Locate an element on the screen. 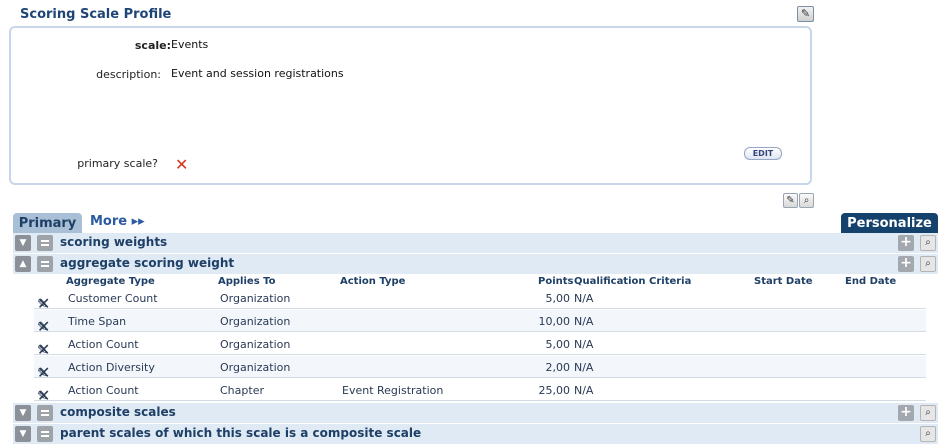 The height and width of the screenshot is (444, 940). cell-aggregate-type: Time Span is located at coordinates (97, 321).